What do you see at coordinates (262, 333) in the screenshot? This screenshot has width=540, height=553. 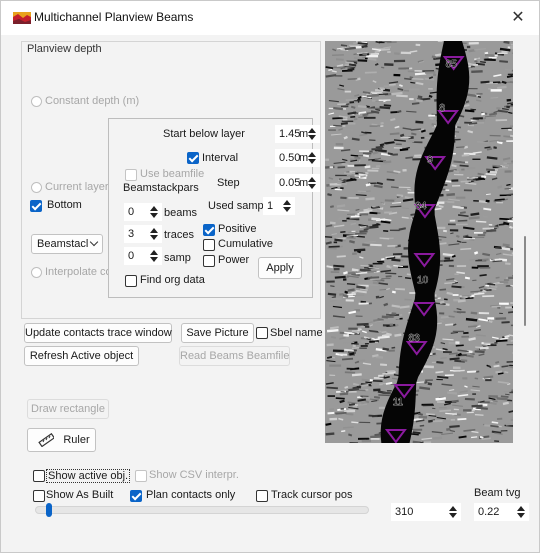 I see `sbel-name-checkbox` at bounding box center [262, 333].